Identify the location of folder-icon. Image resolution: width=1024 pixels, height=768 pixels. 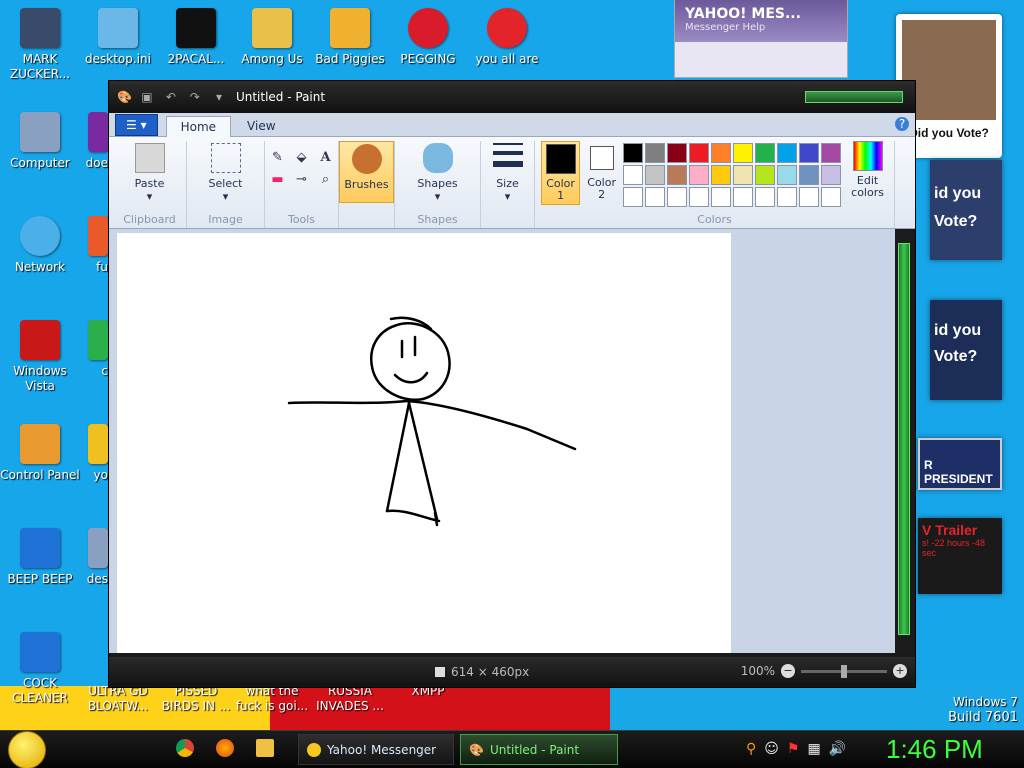
(265, 748).